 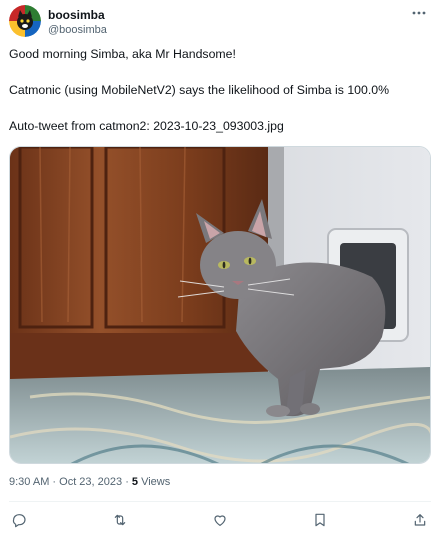 What do you see at coordinates (77, 30) in the screenshot?
I see `user-handle: @boosimba` at bounding box center [77, 30].